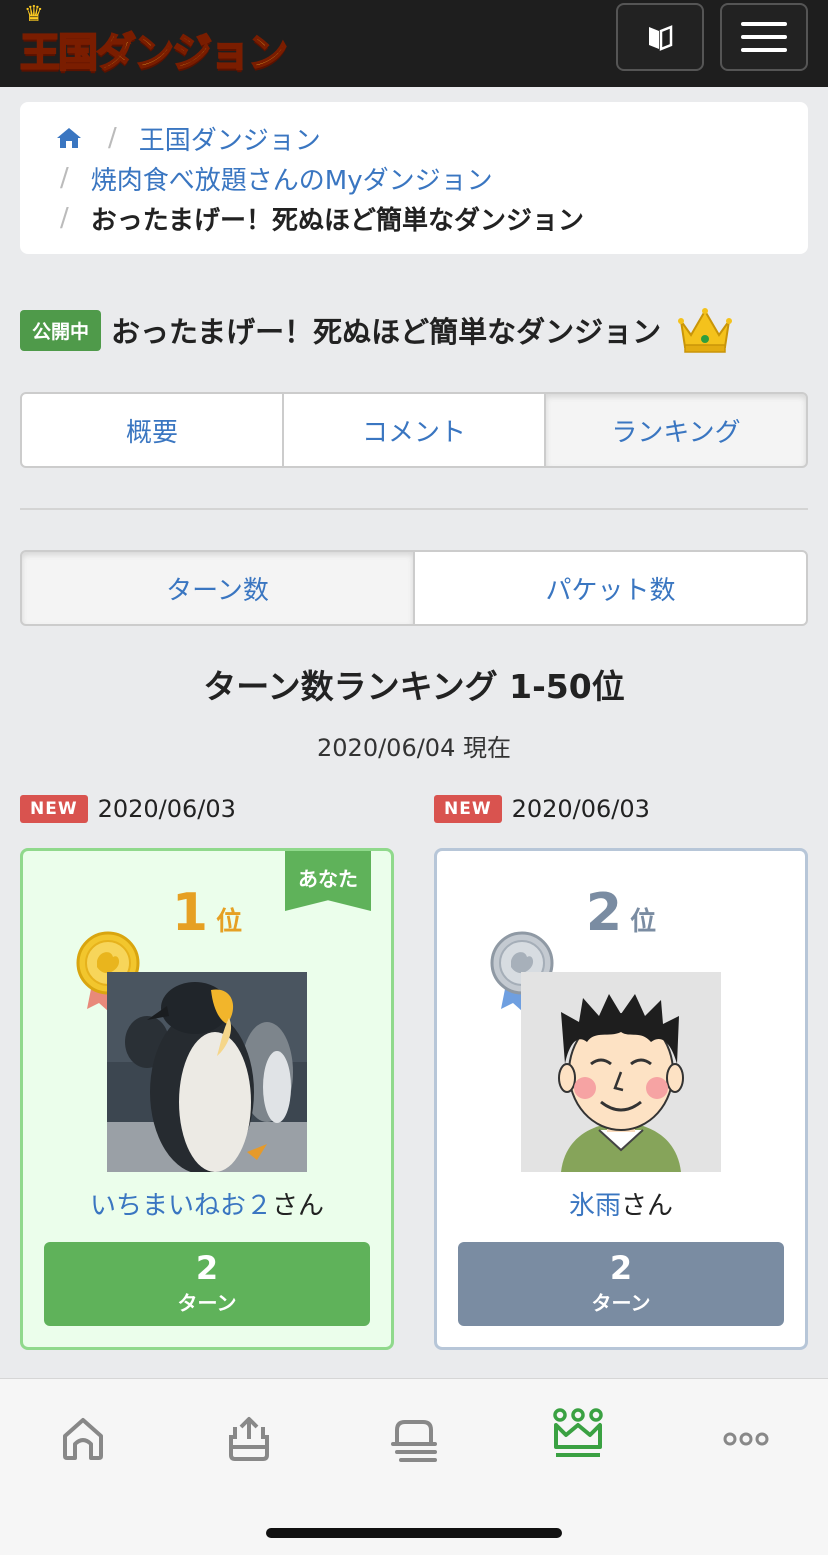  Describe the element at coordinates (610, 588) in the screenshot. I see `tab-packets: パケット数` at that location.